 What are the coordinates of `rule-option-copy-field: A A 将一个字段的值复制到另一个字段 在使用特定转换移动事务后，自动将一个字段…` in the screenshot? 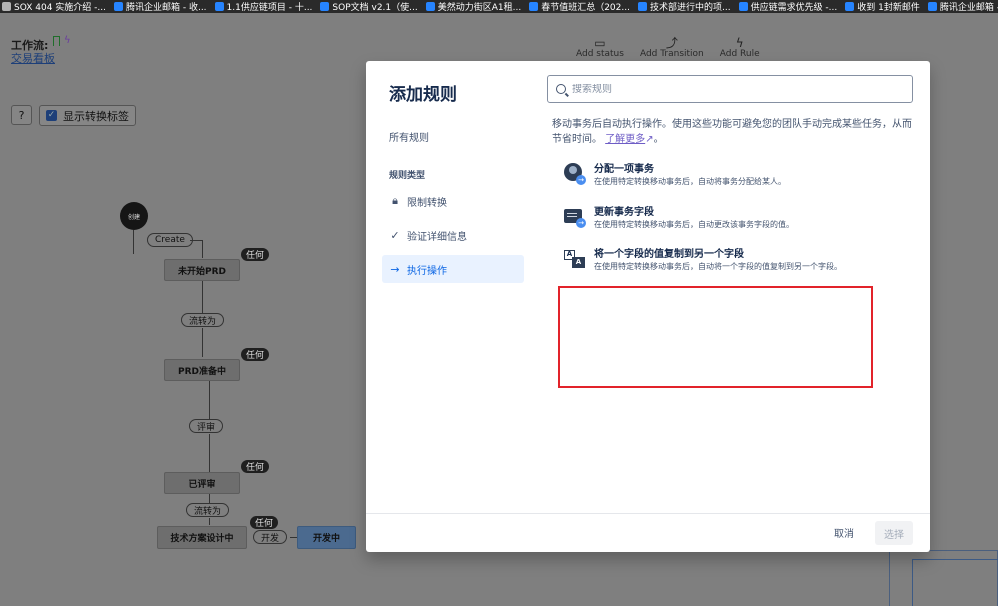 It's located at (734, 260).